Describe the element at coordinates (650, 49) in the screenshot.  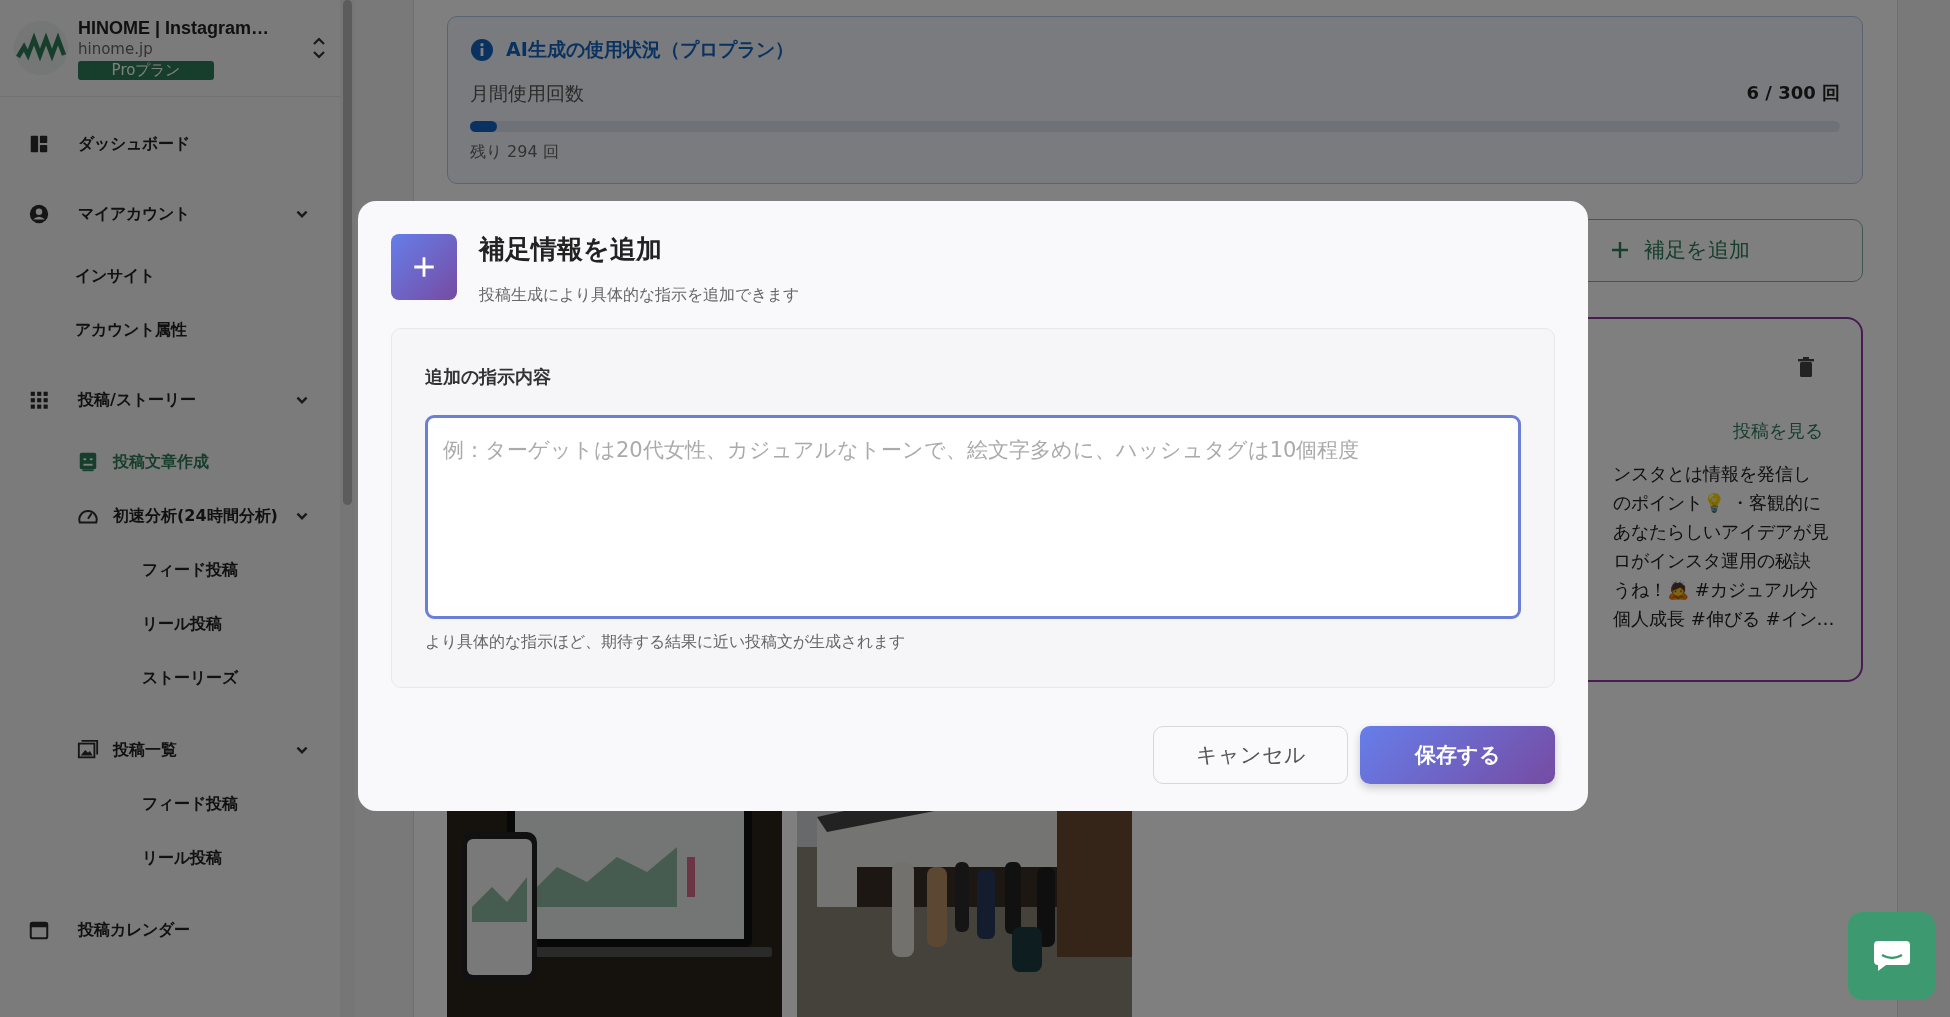
I see `usage-title: AI生成の使用状況（プロプラン）` at that location.